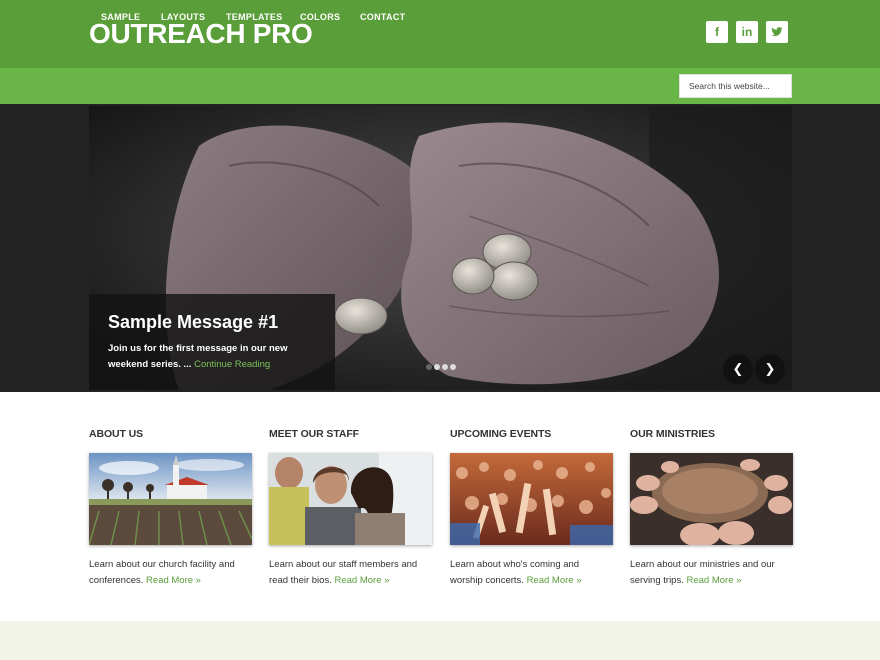 The width and height of the screenshot is (880, 660). Describe the element at coordinates (382, 17) in the screenshot. I see `nav-item-contact: CONTACT` at that location.